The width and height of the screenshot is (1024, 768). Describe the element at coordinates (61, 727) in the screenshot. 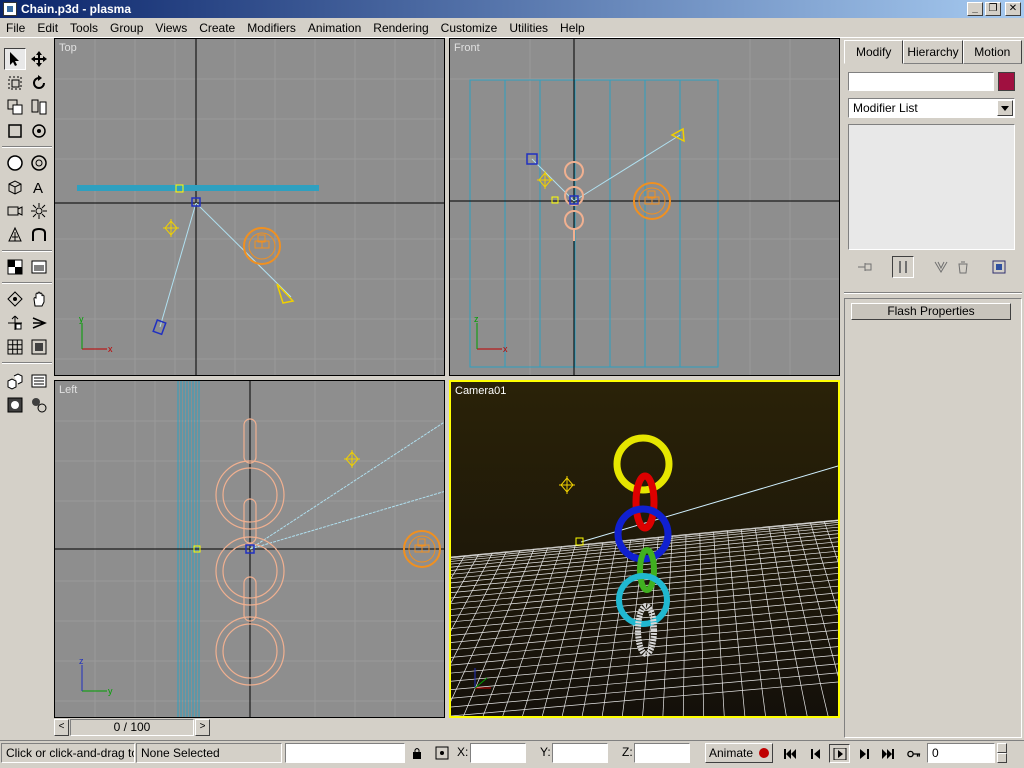

I see `time-prev-button: <` at that location.